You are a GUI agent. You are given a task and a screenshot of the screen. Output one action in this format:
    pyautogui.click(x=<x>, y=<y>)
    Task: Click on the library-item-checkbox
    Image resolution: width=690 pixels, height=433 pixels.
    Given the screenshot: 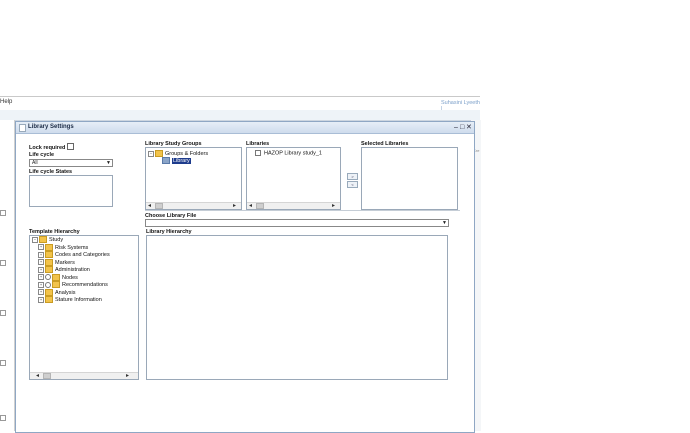 What is the action you would take?
    pyautogui.click(x=258, y=153)
    